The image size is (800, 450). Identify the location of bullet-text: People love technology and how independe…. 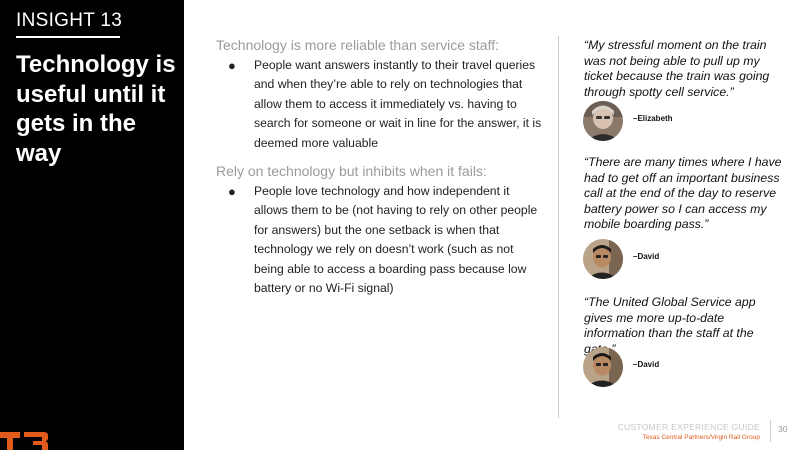
(396, 240).